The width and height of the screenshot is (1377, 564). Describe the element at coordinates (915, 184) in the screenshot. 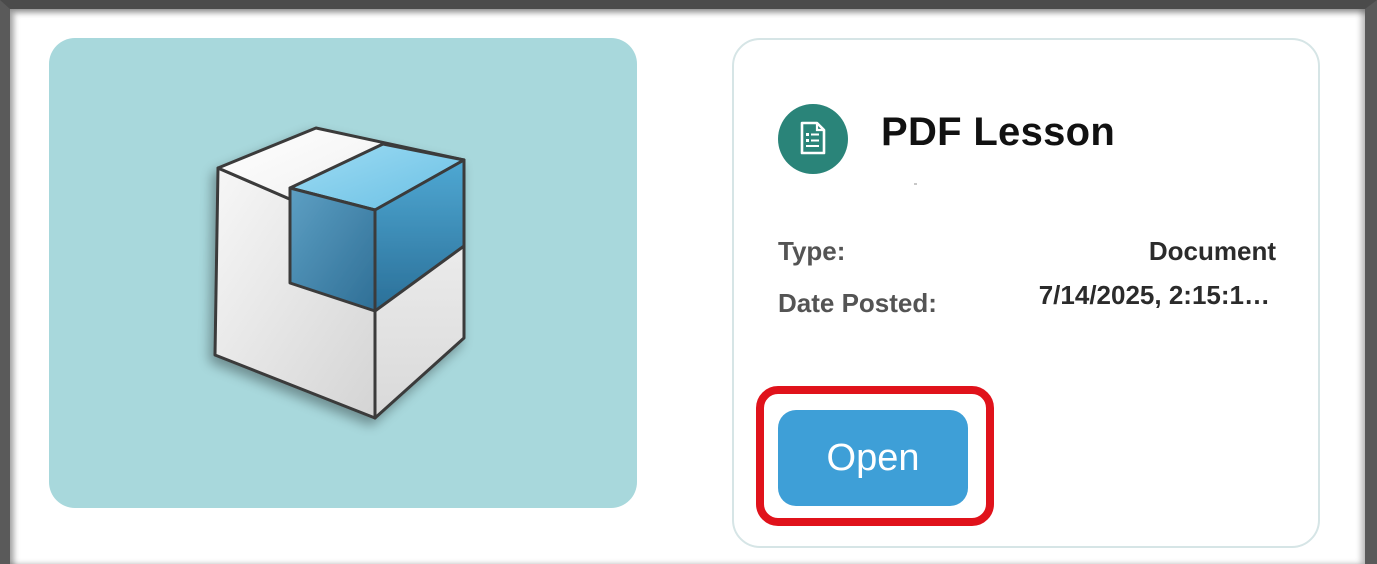

I see `divider-dot` at that location.